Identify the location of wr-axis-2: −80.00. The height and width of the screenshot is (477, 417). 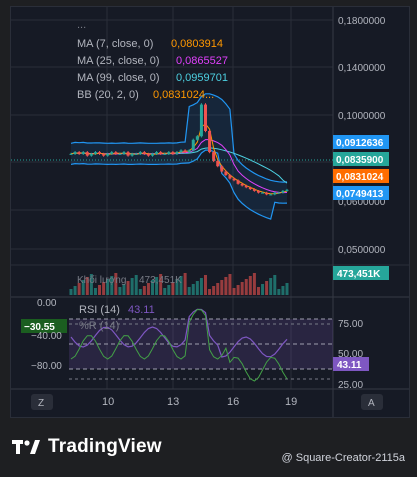
(46, 366).